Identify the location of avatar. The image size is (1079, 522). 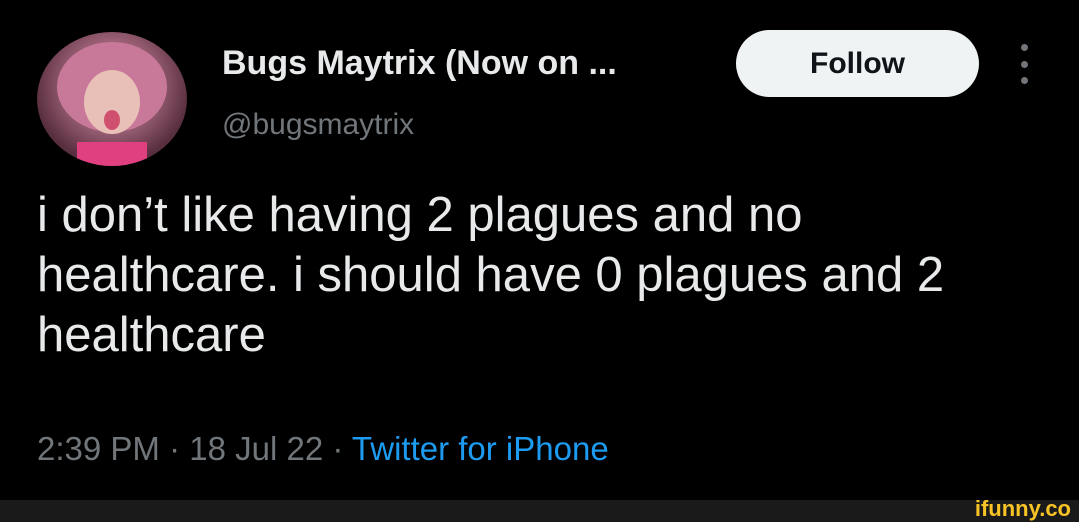
(112, 99).